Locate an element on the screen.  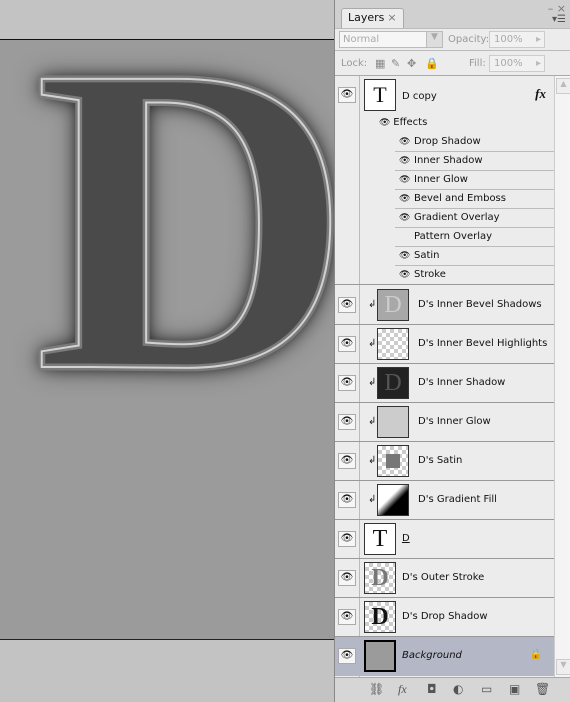
new-group-icon: ▭ is located at coordinates (486, 689).